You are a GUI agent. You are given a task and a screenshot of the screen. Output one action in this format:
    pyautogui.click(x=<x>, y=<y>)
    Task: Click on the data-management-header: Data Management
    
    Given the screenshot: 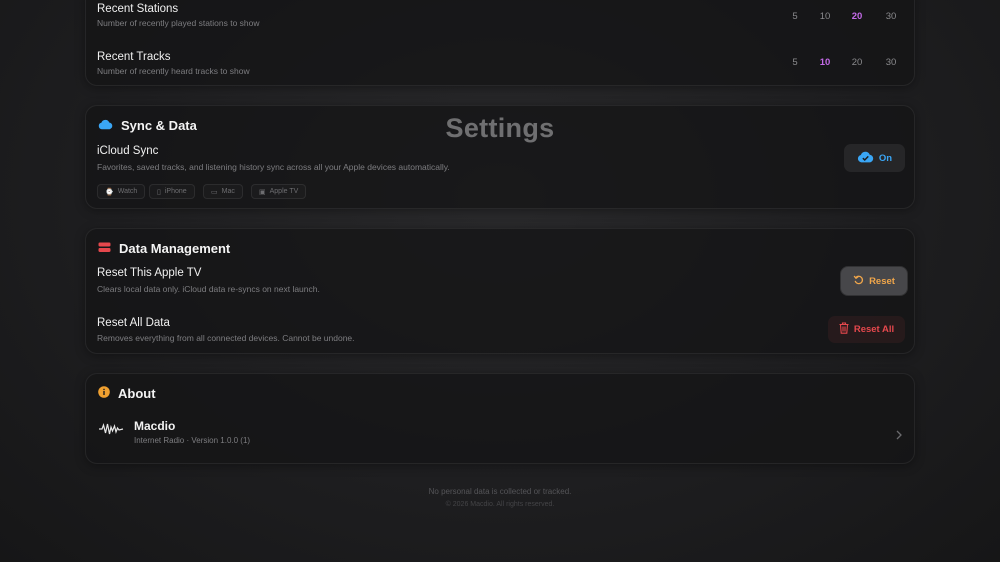 What is the action you would take?
    pyautogui.click(x=164, y=248)
    